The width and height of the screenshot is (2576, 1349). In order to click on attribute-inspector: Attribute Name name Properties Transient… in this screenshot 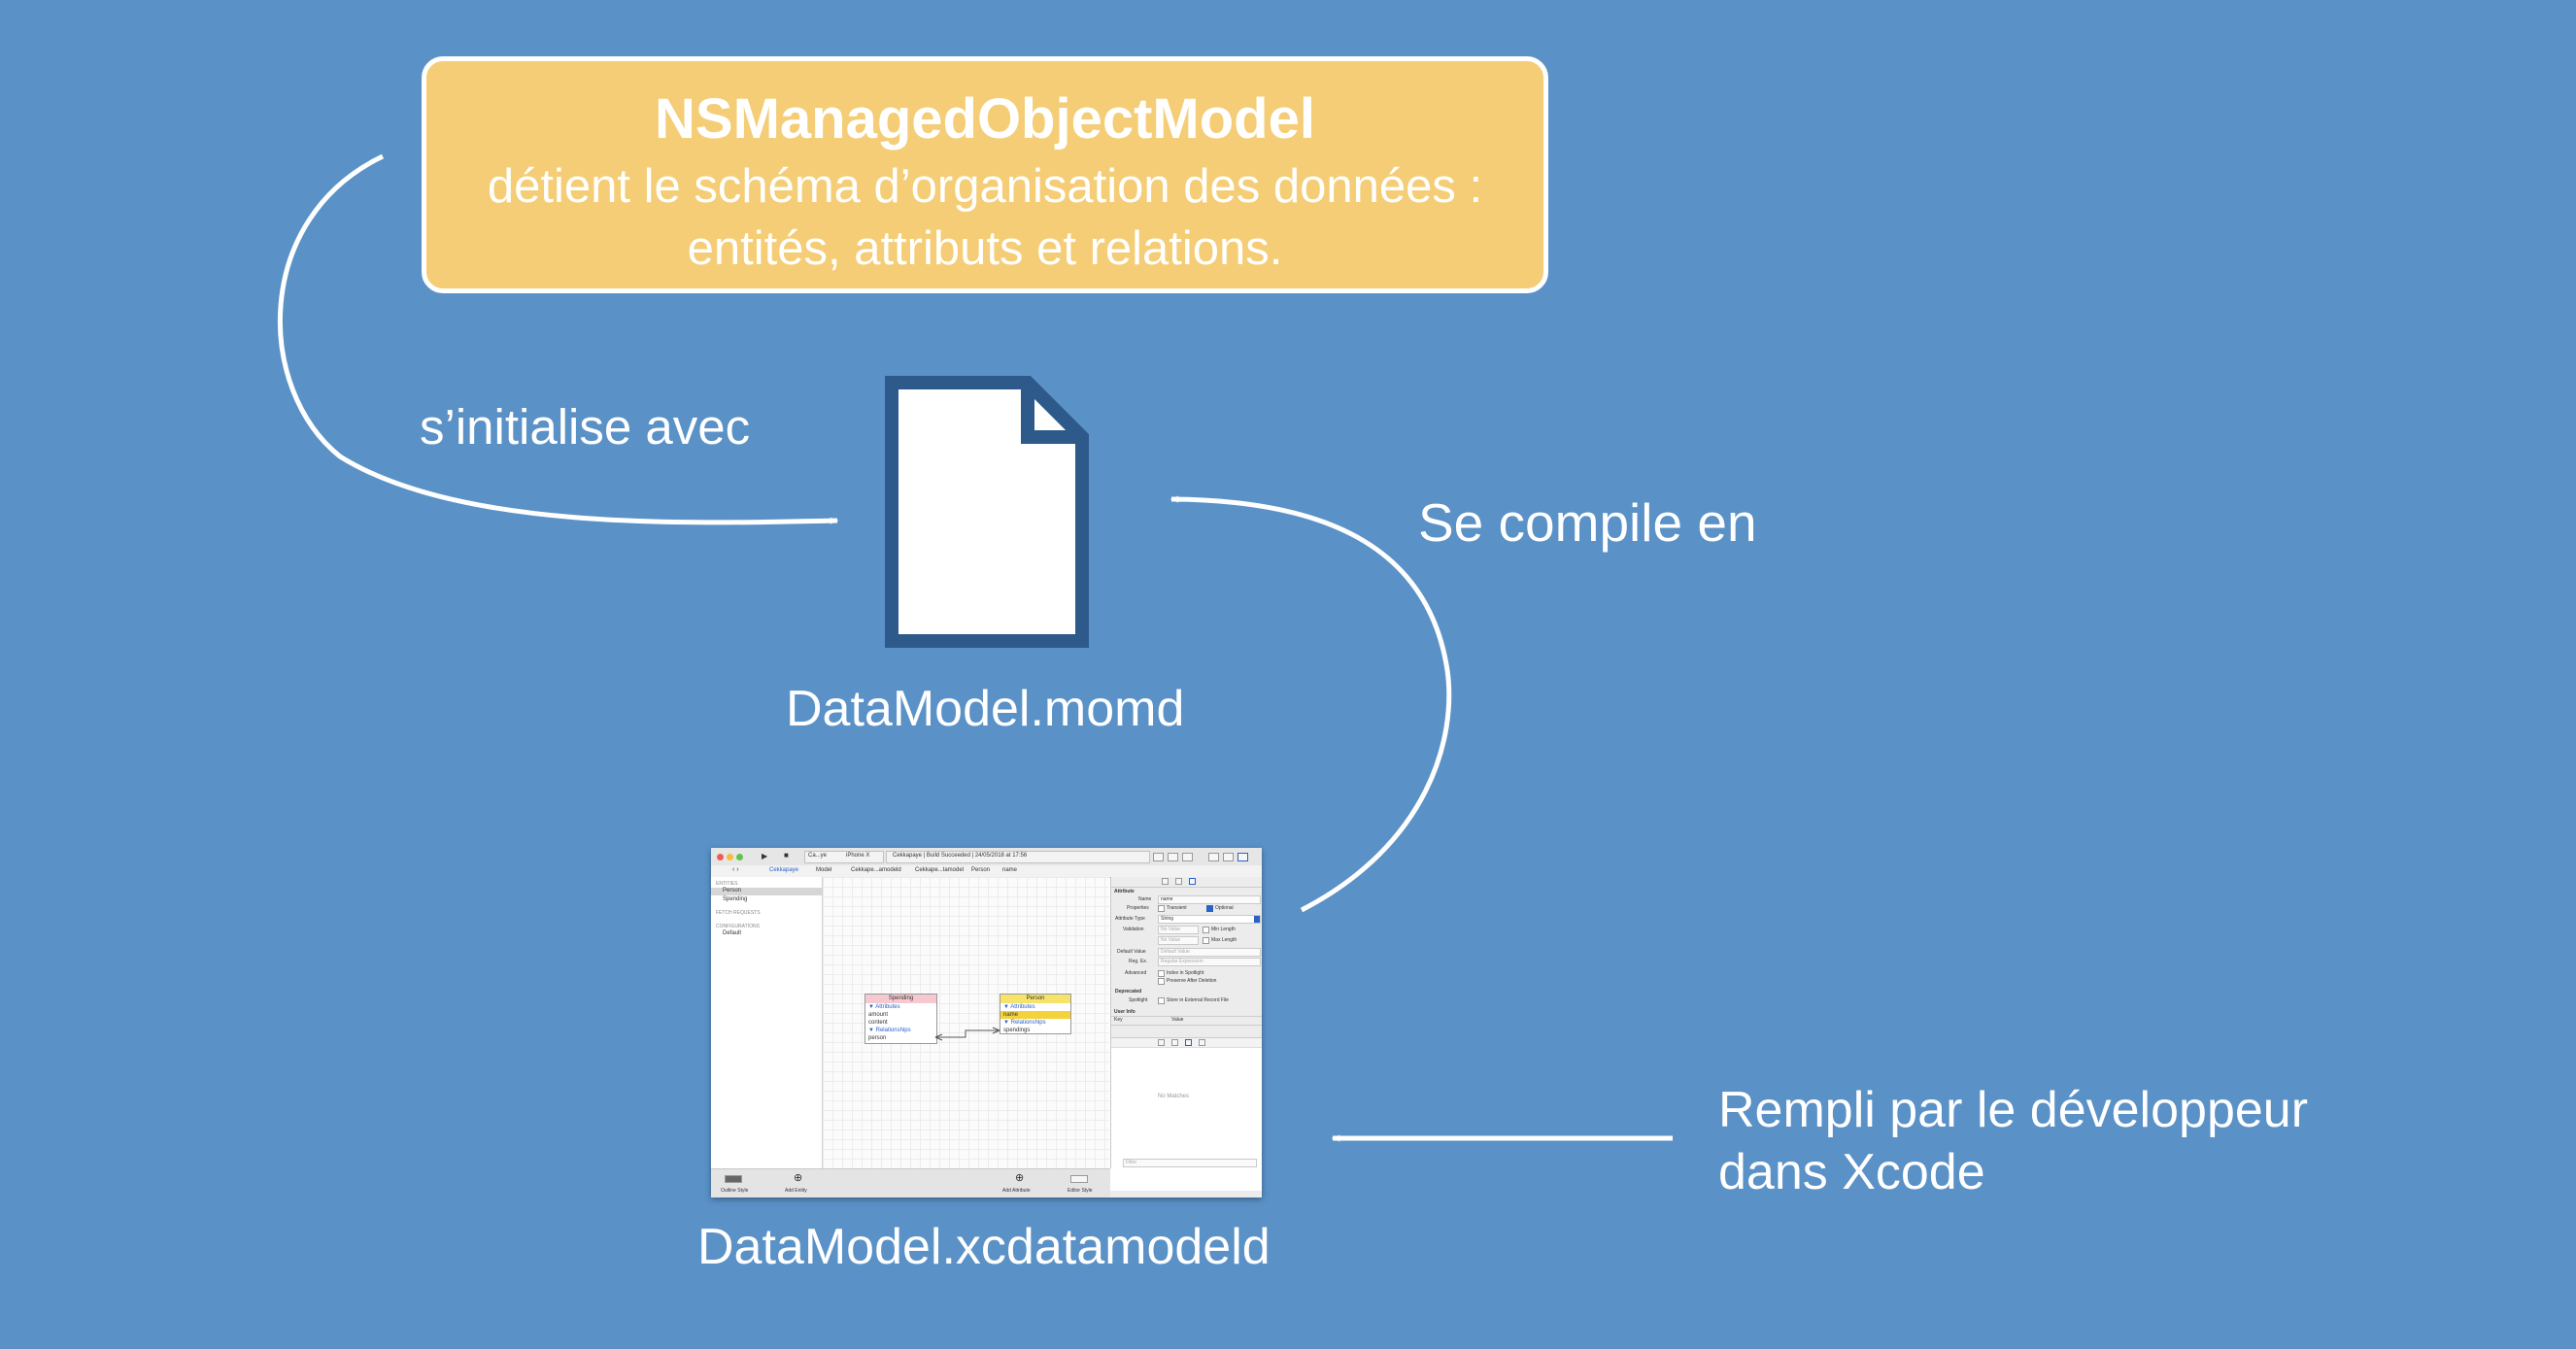, I will do `click(1186, 1023)`.